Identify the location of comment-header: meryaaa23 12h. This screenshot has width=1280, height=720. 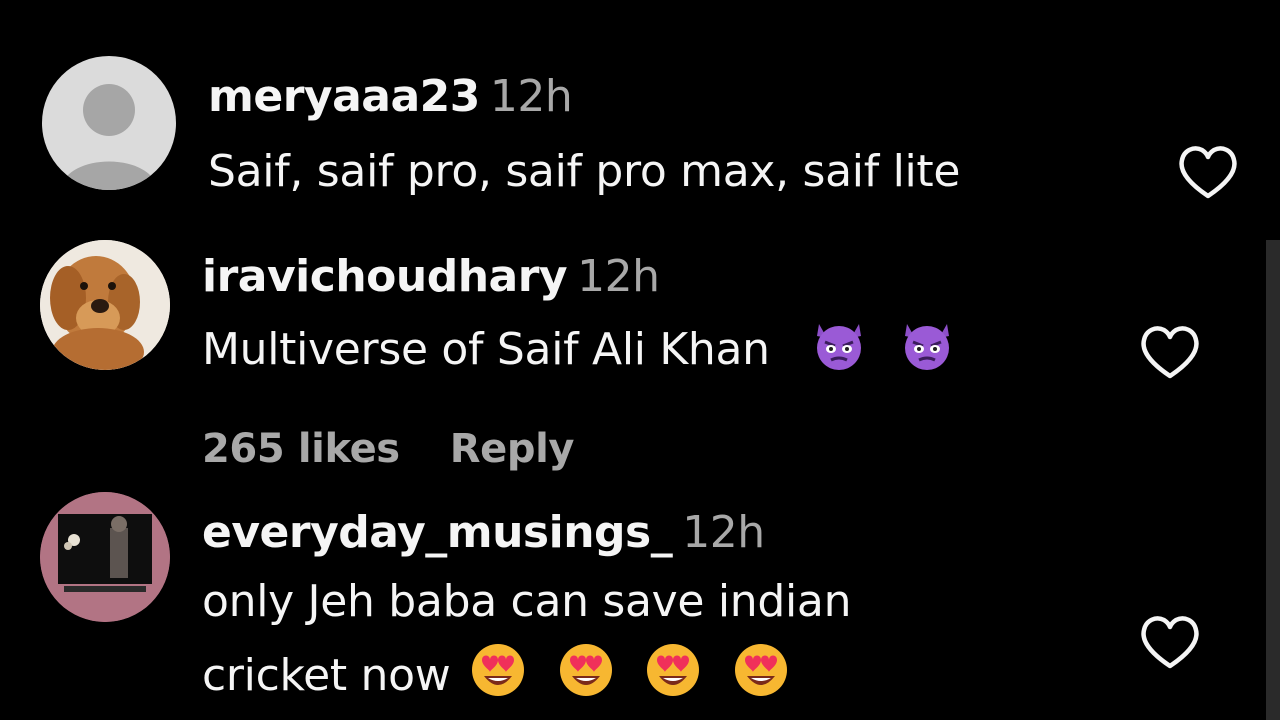
(390, 96).